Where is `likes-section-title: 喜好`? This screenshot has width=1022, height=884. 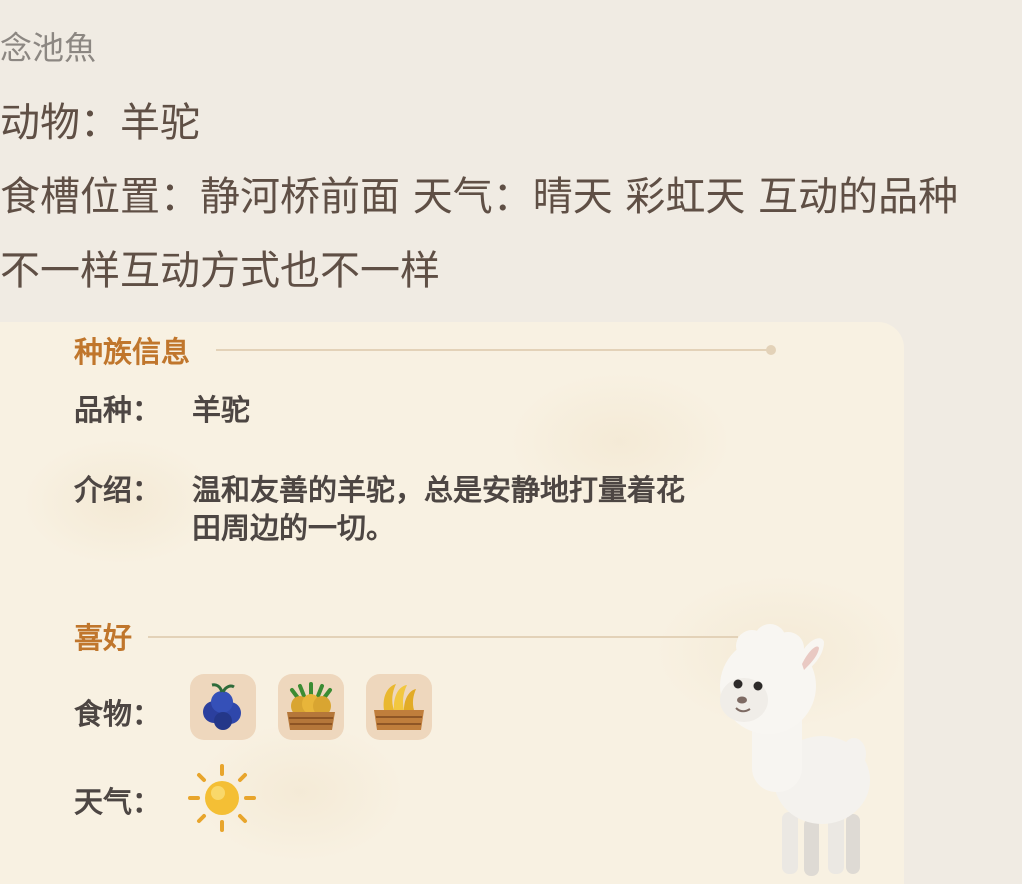 likes-section-title: 喜好 is located at coordinates (103, 638).